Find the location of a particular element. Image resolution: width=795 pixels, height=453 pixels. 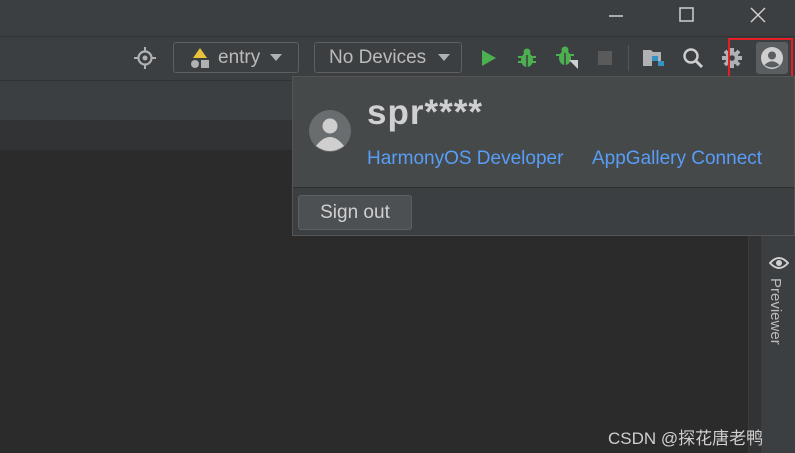

user-icon is located at coordinates (330, 134).